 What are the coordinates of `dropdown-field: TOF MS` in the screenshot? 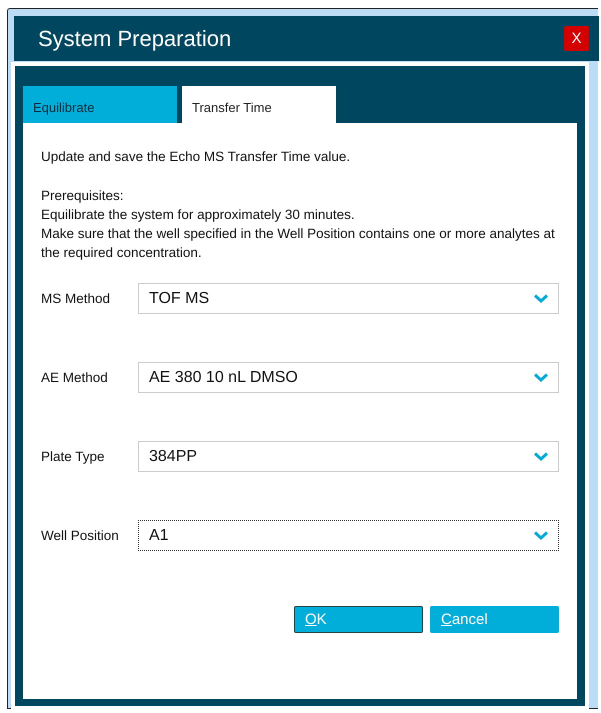 It's located at (348, 298).